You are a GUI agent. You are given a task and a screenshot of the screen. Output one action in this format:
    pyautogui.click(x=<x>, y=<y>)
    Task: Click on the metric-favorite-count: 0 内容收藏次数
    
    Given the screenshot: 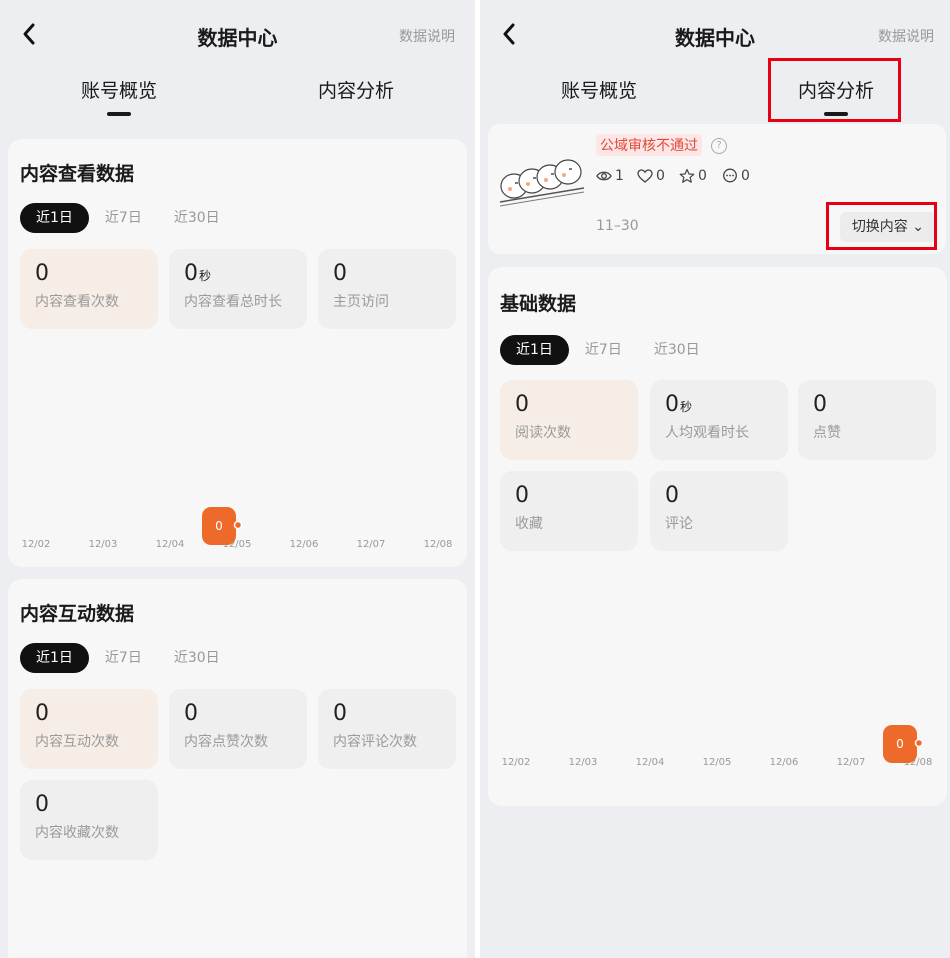 What is the action you would take?
    pyautogui.click(x=89, y=820)
    